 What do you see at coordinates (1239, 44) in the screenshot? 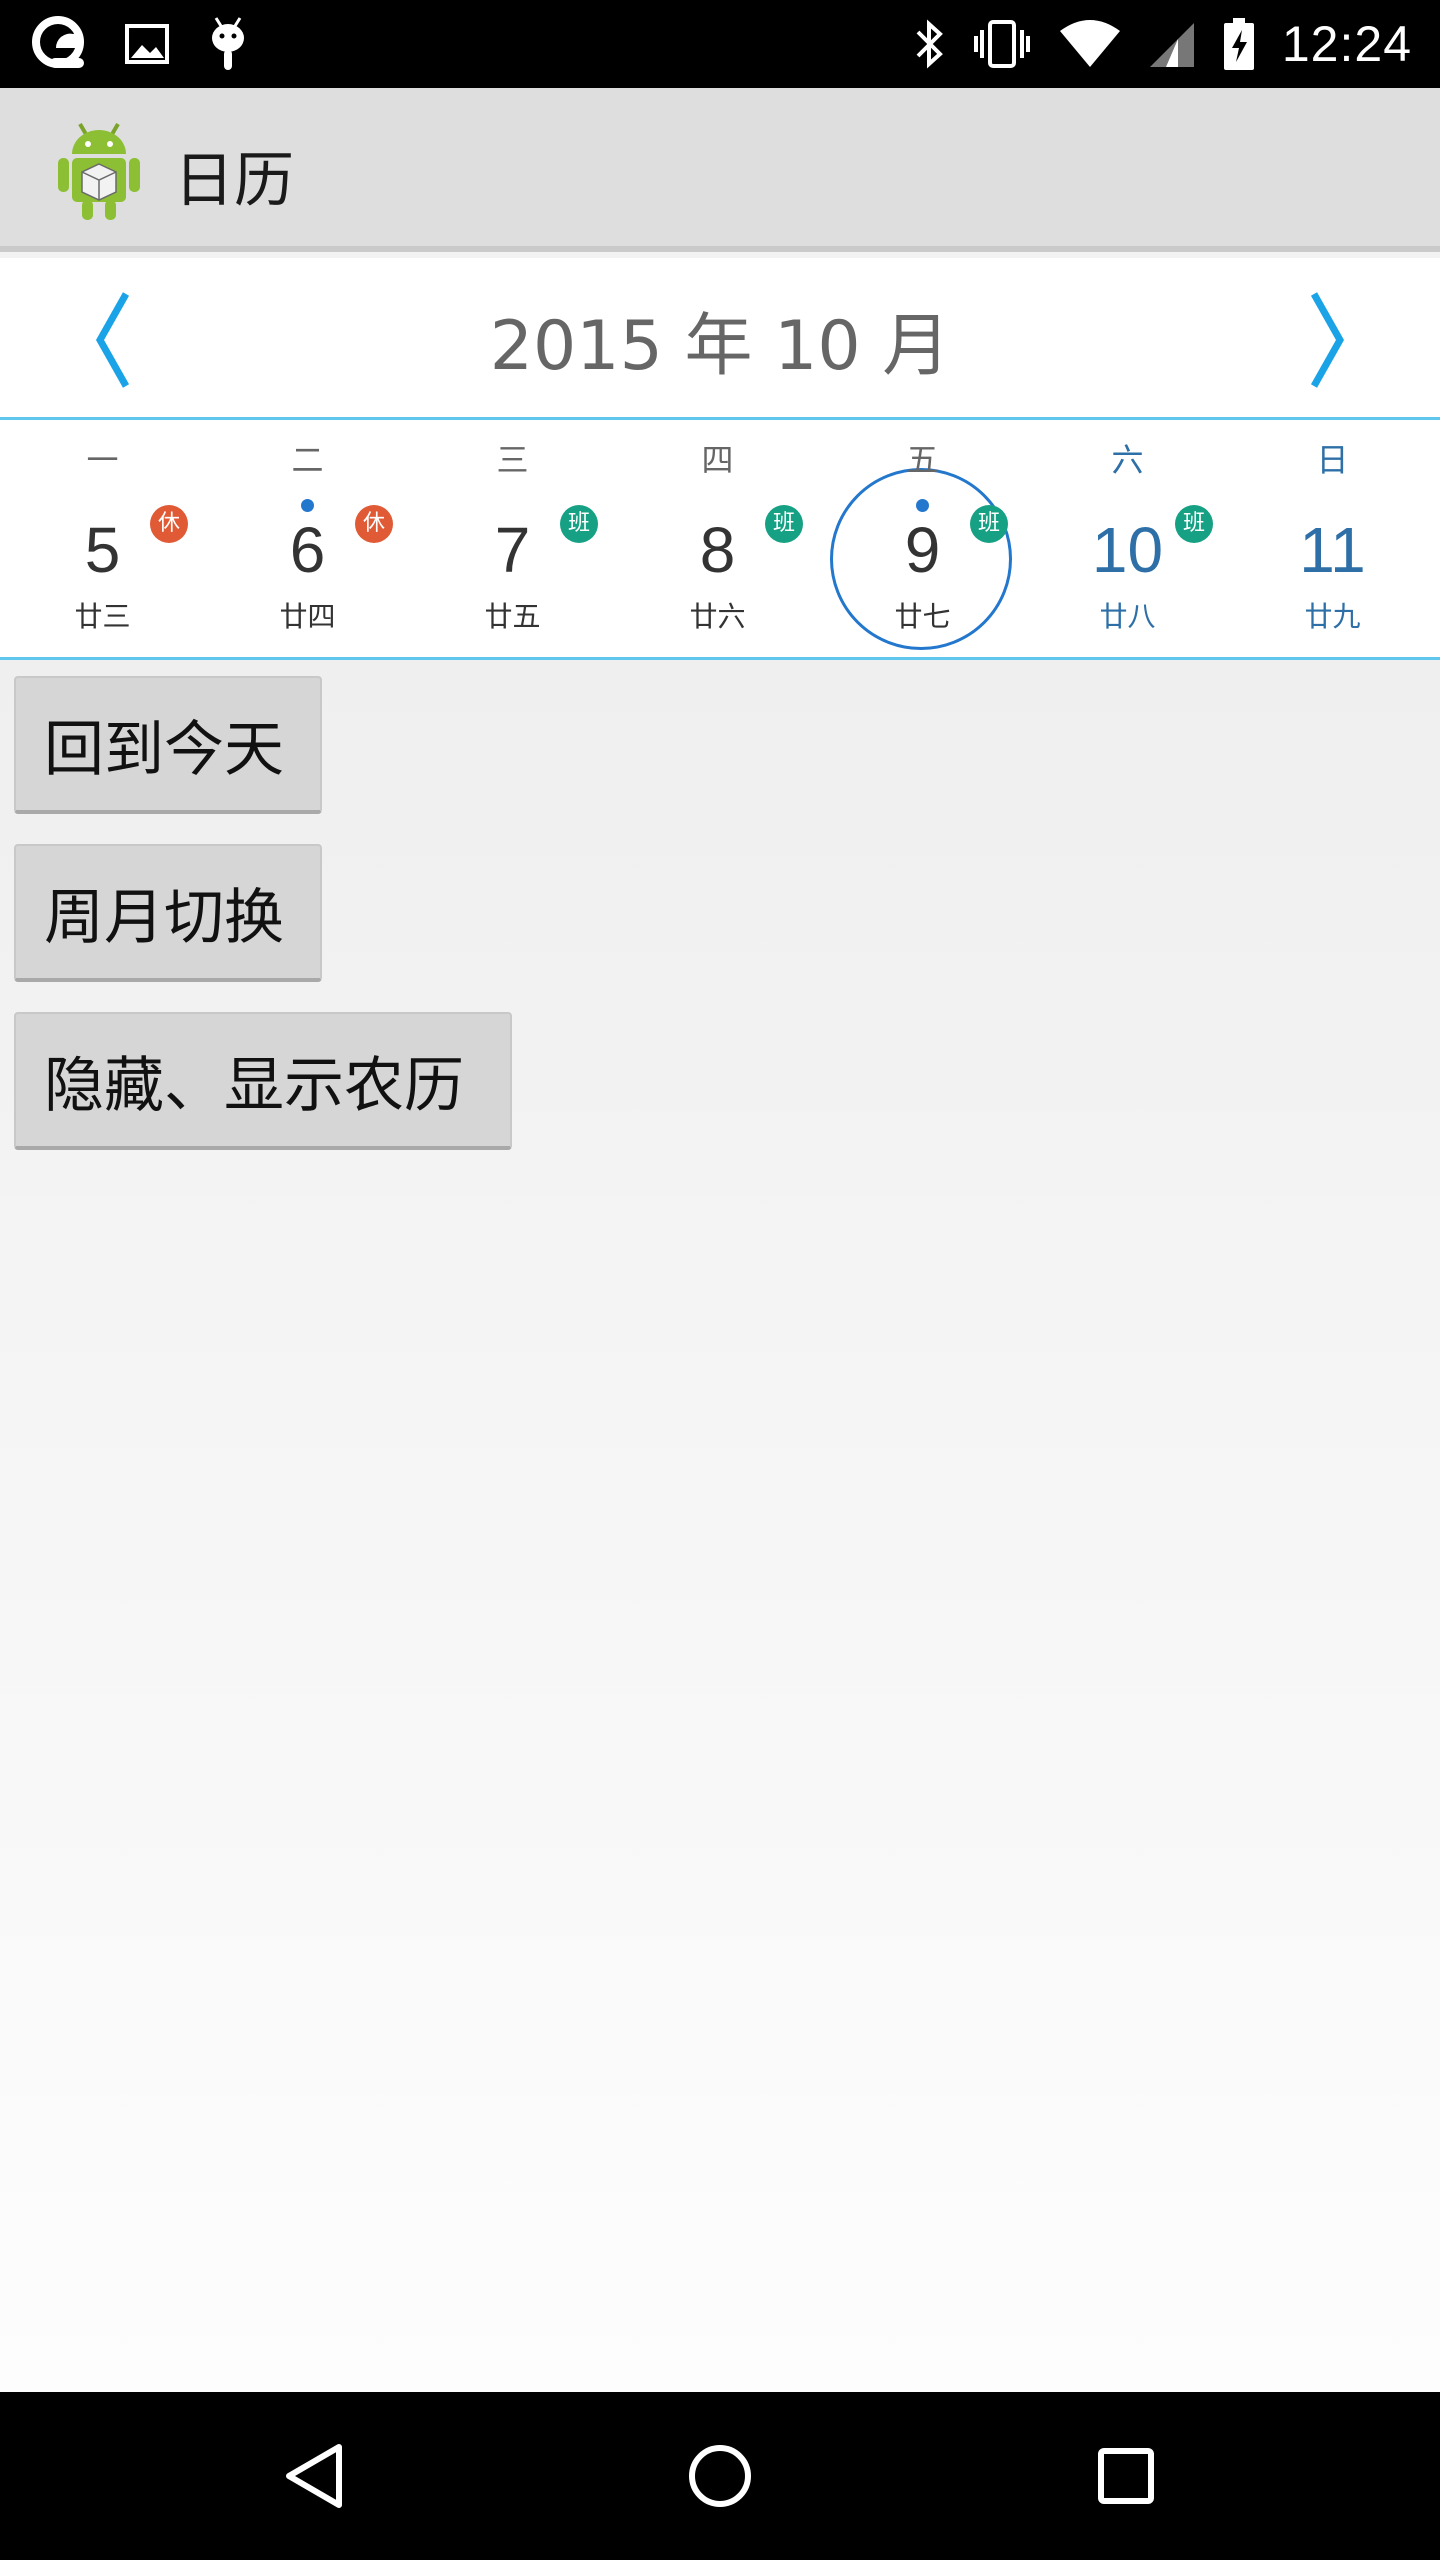
I see `battery-charging-icon` at bounding box center [1239, 44].